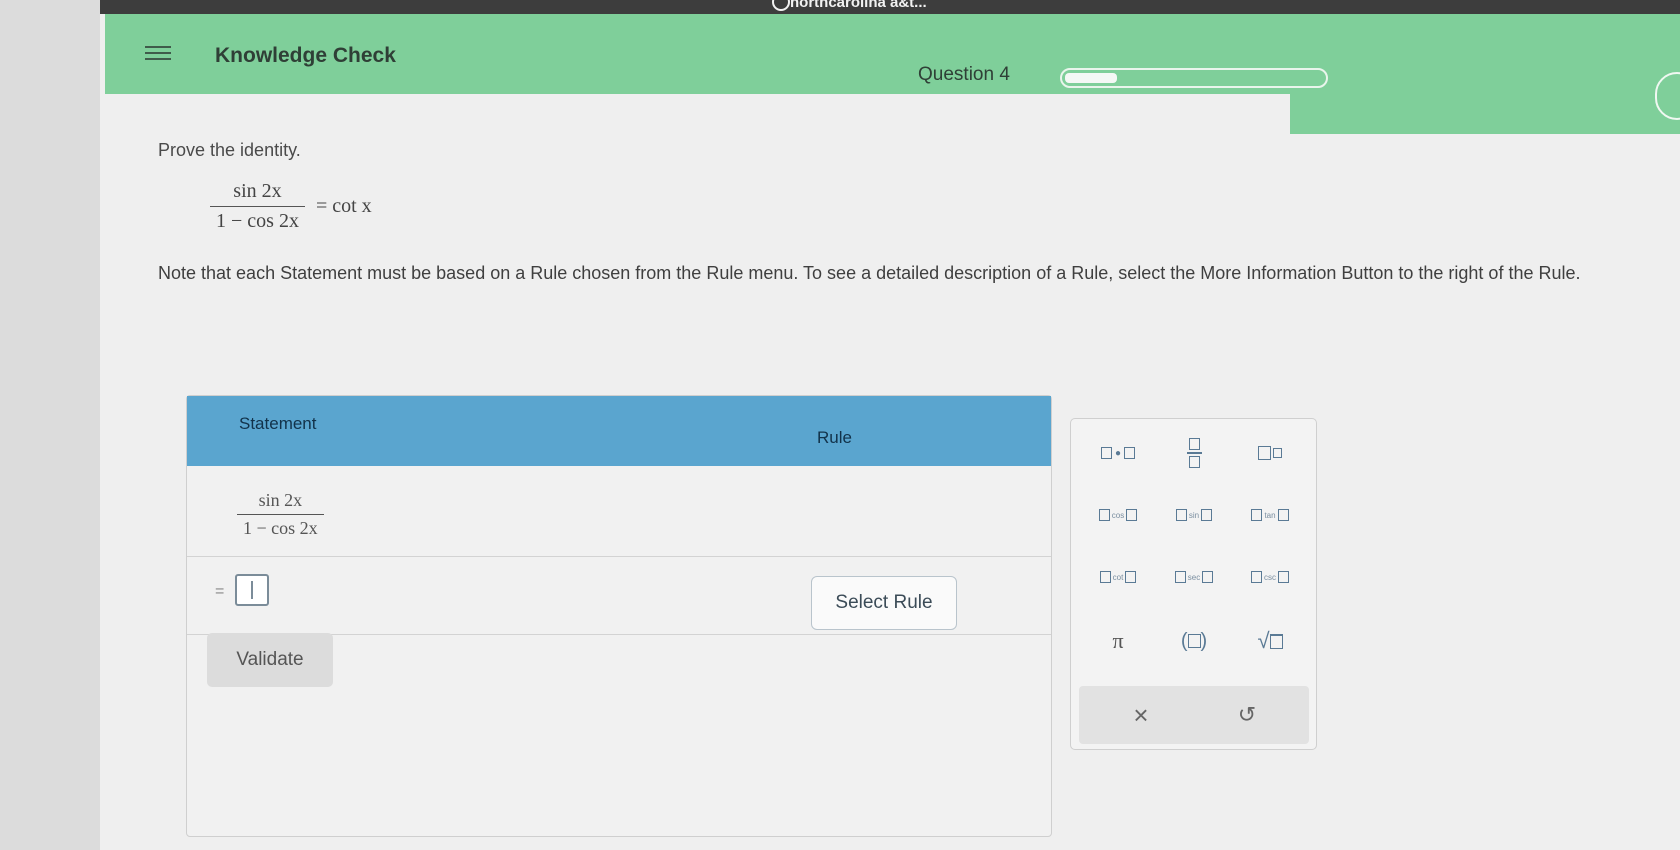 Image resolution: width=1680 pixels, height=850 pixels. I want to click on sin-key: sin, so click(1194, 515).